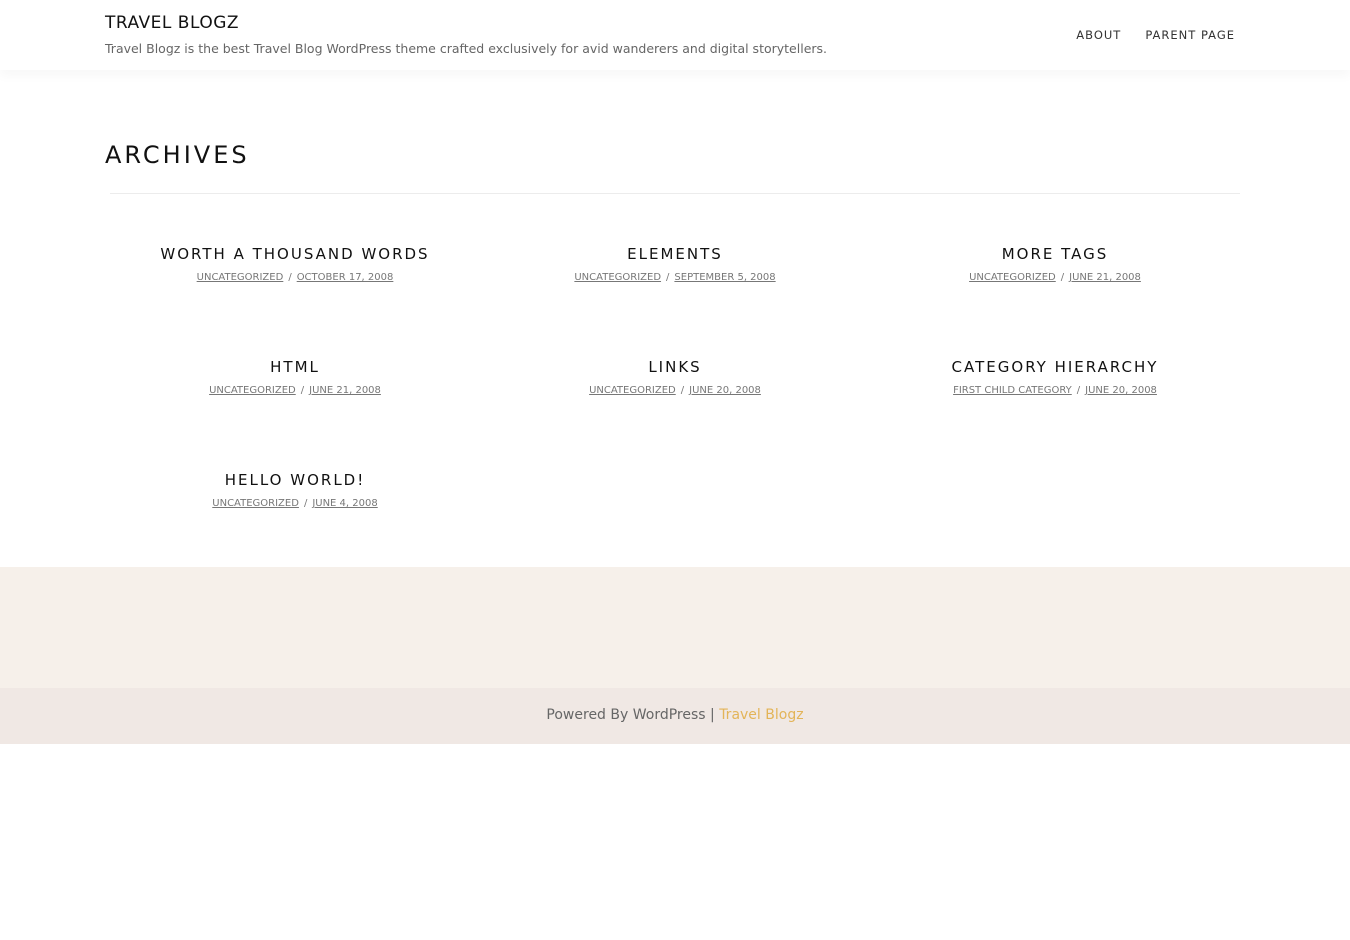  Describe the element at coordinates (344, 503) in the screenshot. I see `post-date-link: JUNE 4, 2008` at that location.